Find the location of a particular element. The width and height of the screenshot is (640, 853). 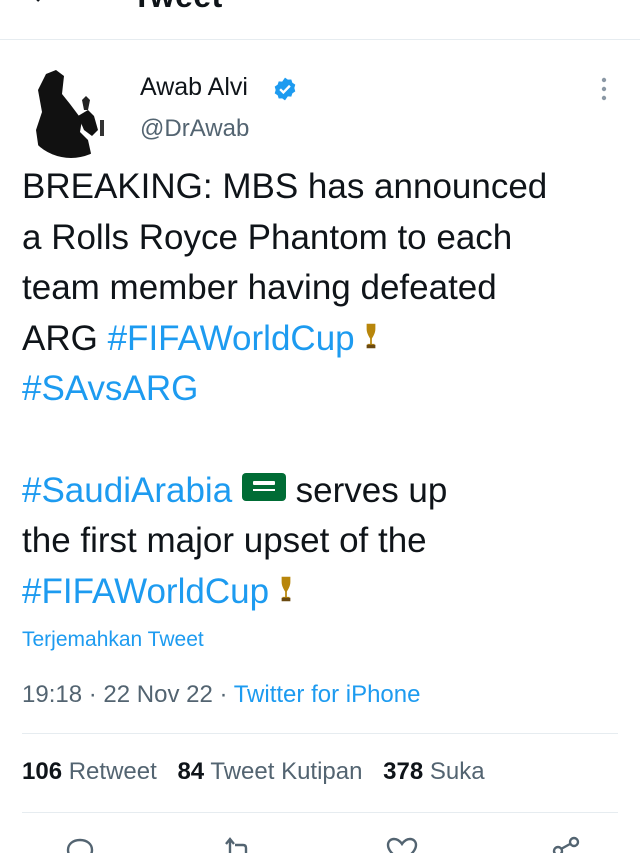

like-label: Suka is located at coordinates (457, 771).